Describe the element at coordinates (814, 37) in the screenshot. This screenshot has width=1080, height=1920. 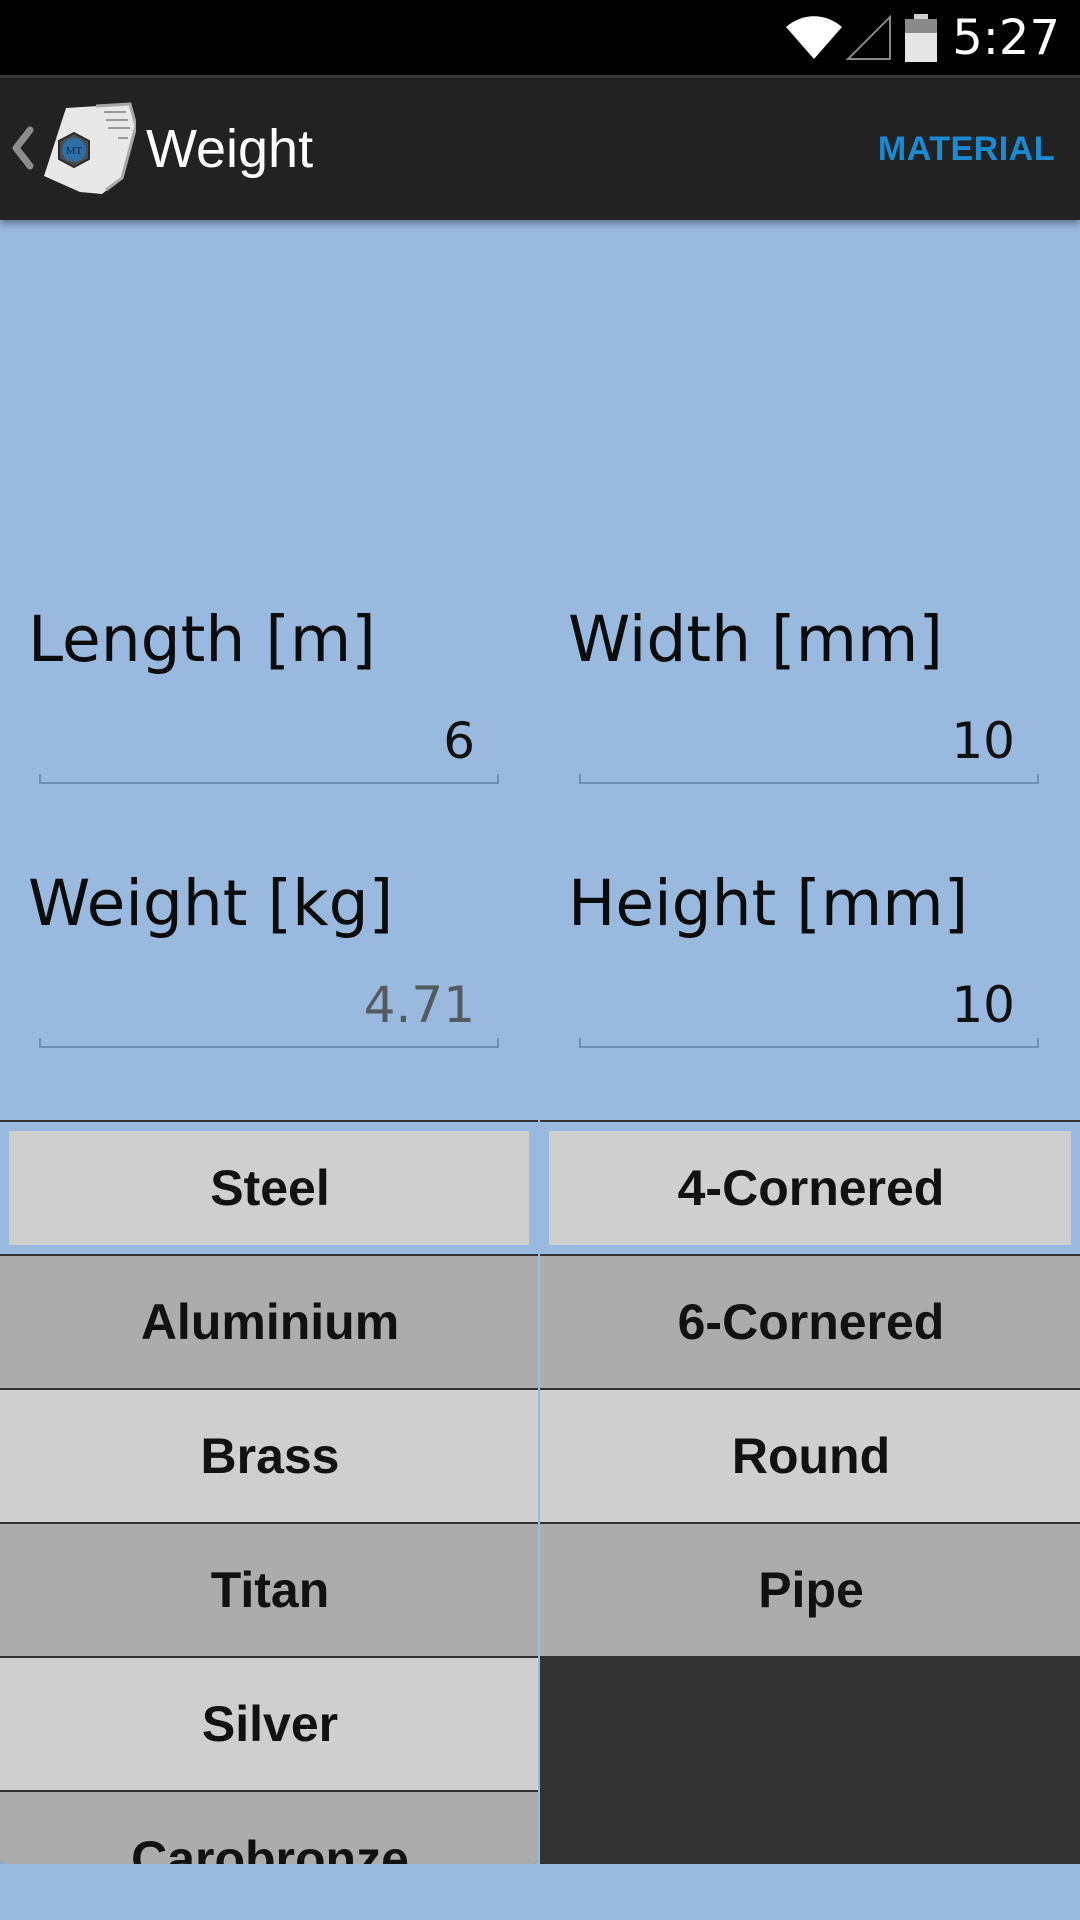
I see `wifi-icon` at that location.